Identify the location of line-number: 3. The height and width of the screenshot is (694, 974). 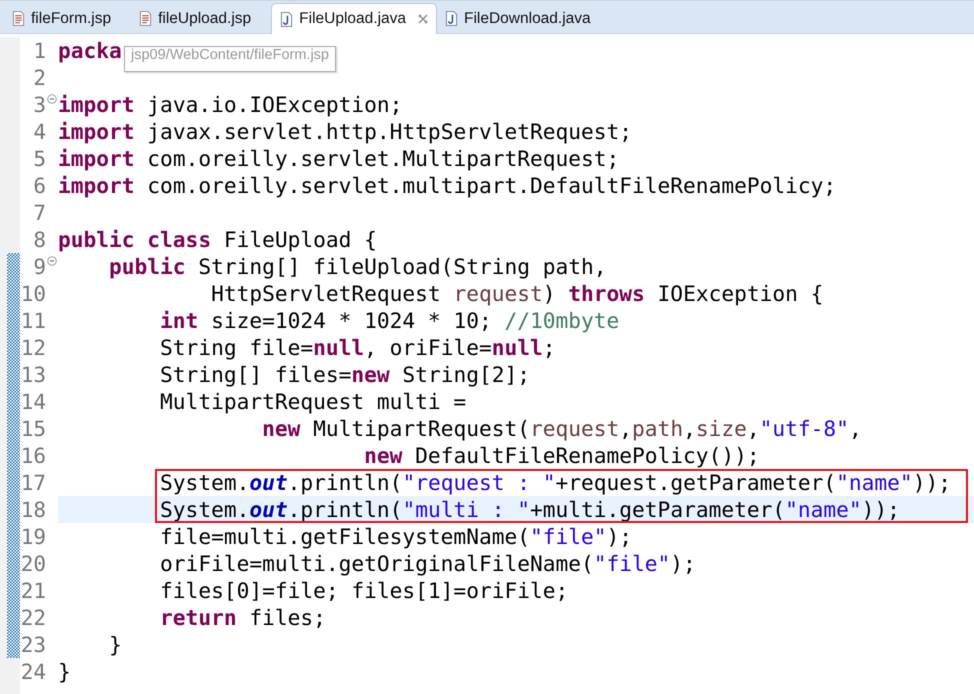
(39, 104).